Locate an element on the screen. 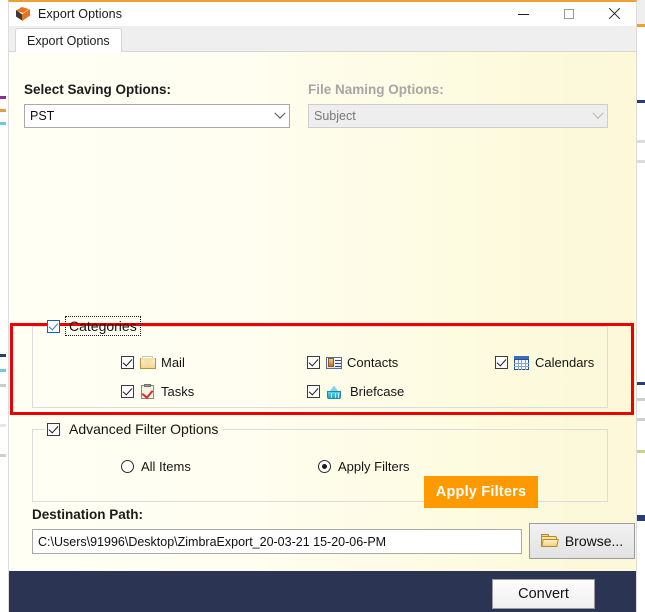 The image size is (645, 612). tab-export-options: Export Options is located at coordinates (68, 40).